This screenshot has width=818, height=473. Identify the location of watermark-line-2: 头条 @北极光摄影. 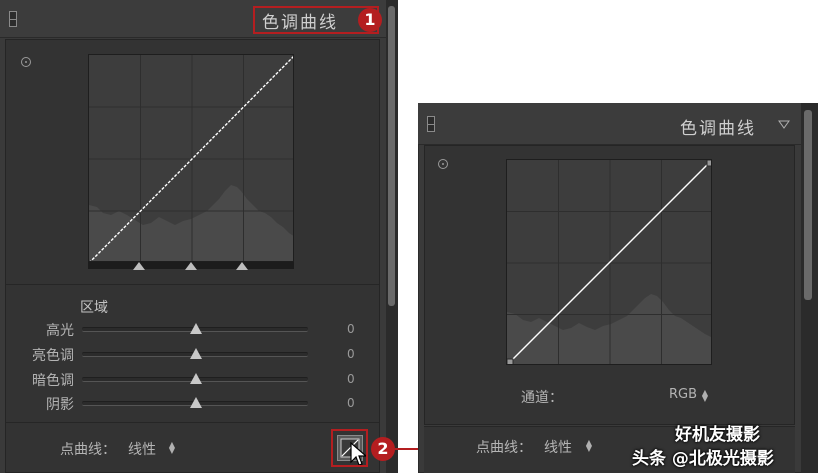
(703, 459).